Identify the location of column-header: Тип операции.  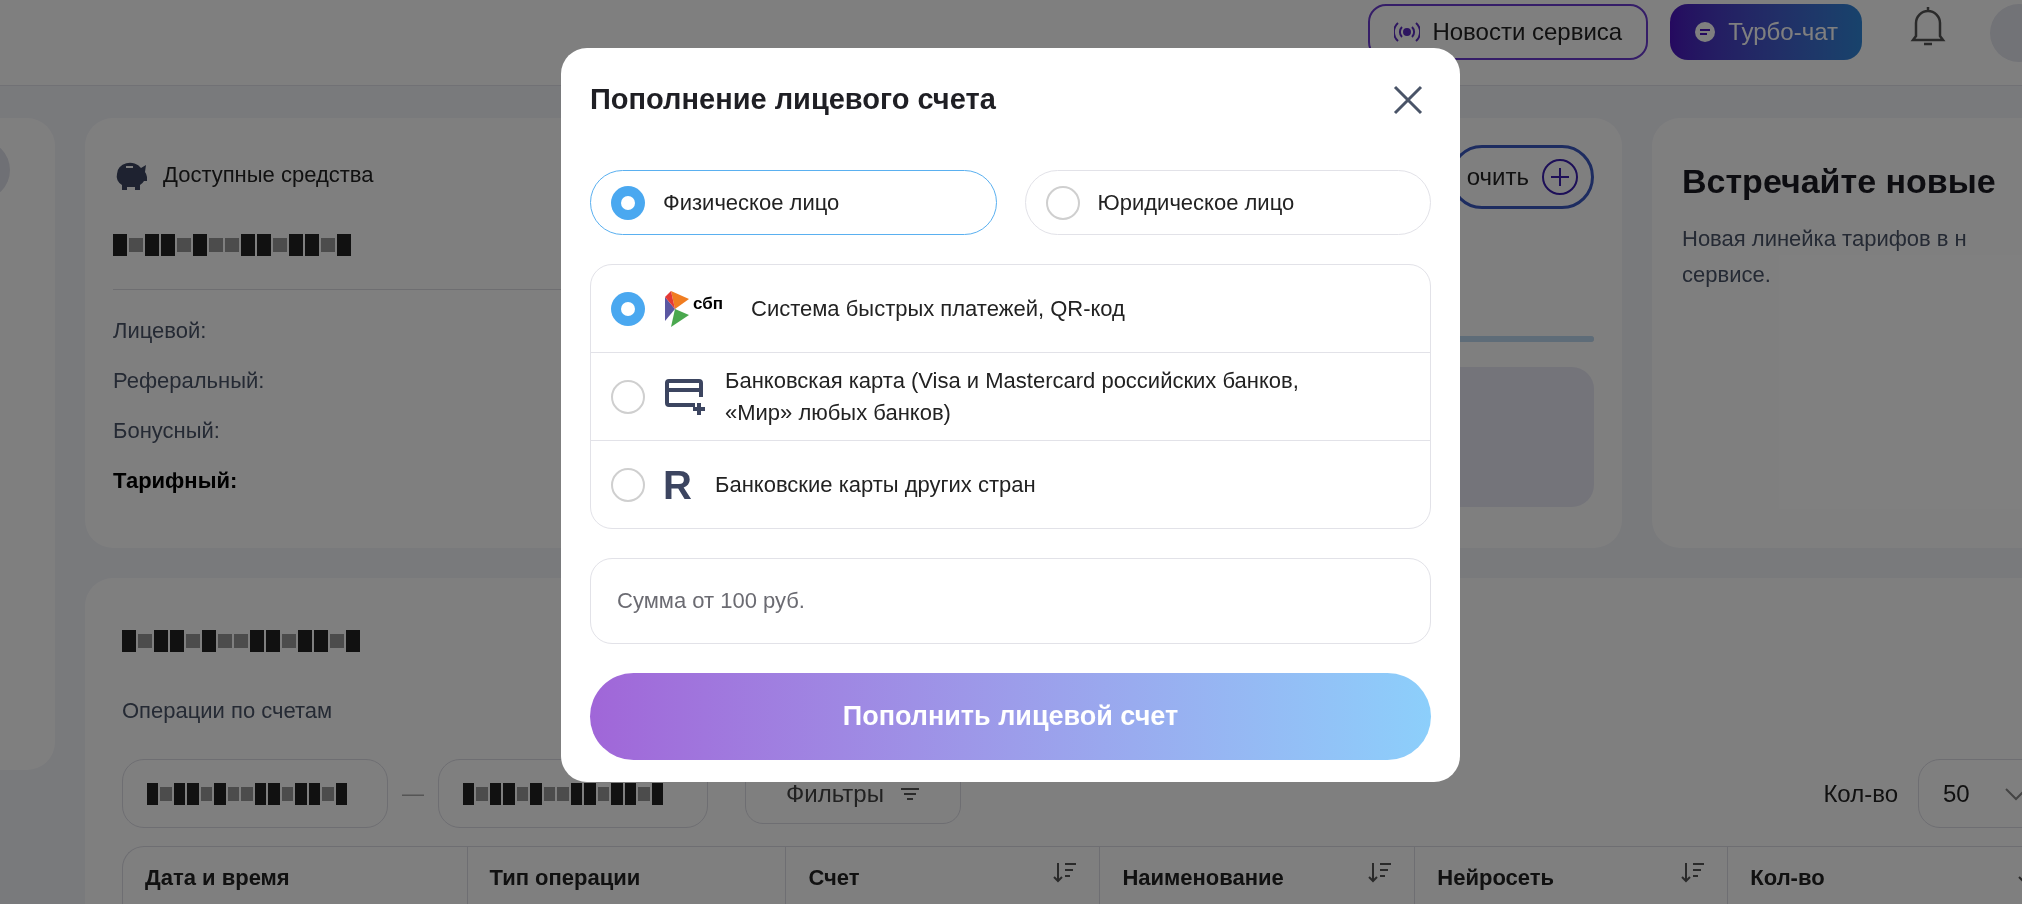
(627, 875).